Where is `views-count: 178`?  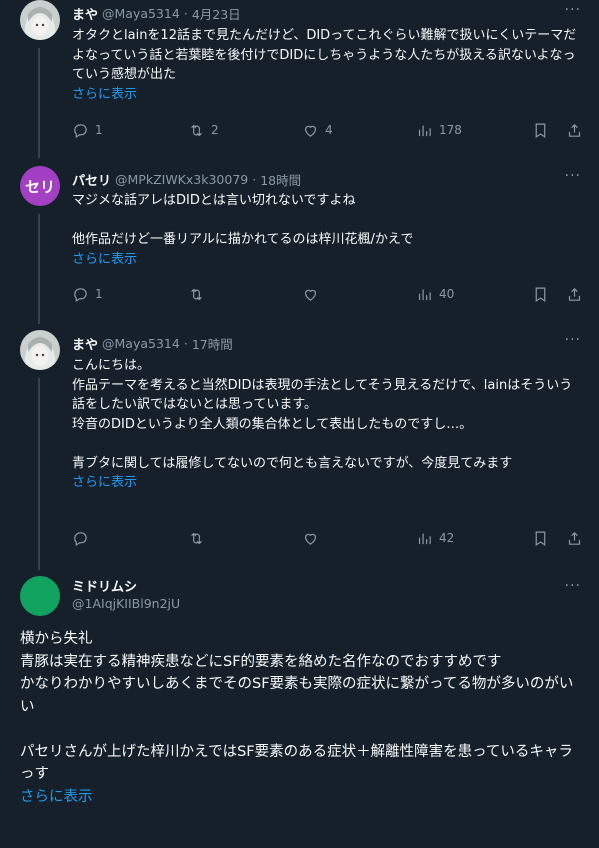 views-count: 178 is located at coordinates (450, 130).